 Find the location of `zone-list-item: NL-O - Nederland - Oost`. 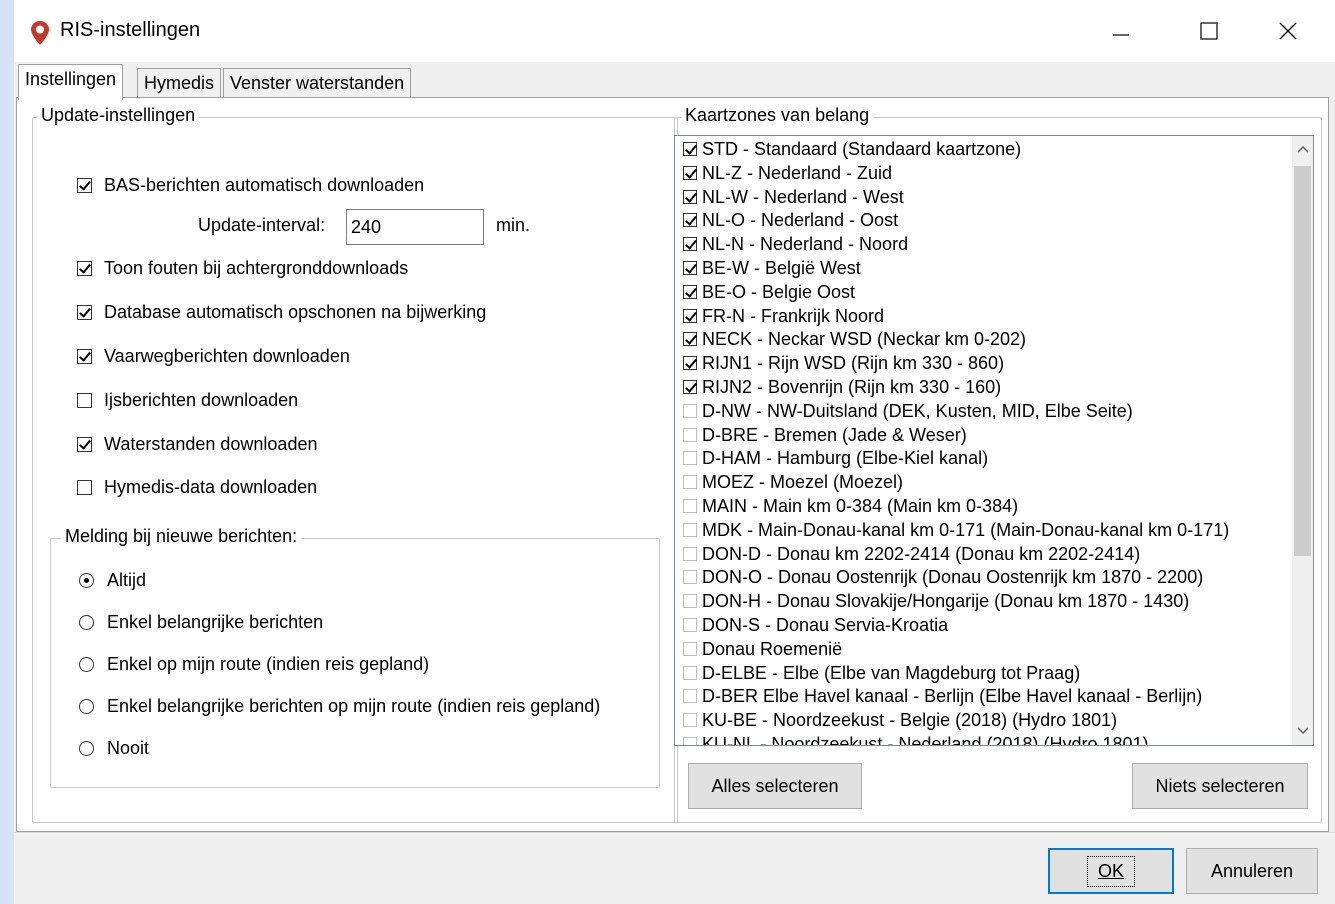

zone-list-item: NL-O - Nederland - Oost is located at coordinates (790, 220).